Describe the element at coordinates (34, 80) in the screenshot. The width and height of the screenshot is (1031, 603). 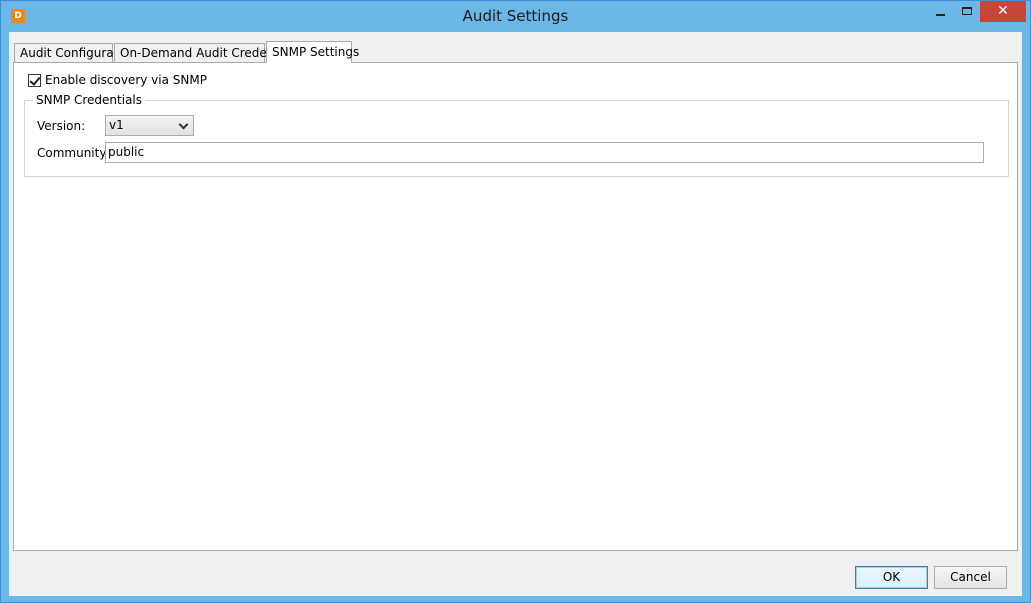
I see `enable-snmp-checkbox` at that location.